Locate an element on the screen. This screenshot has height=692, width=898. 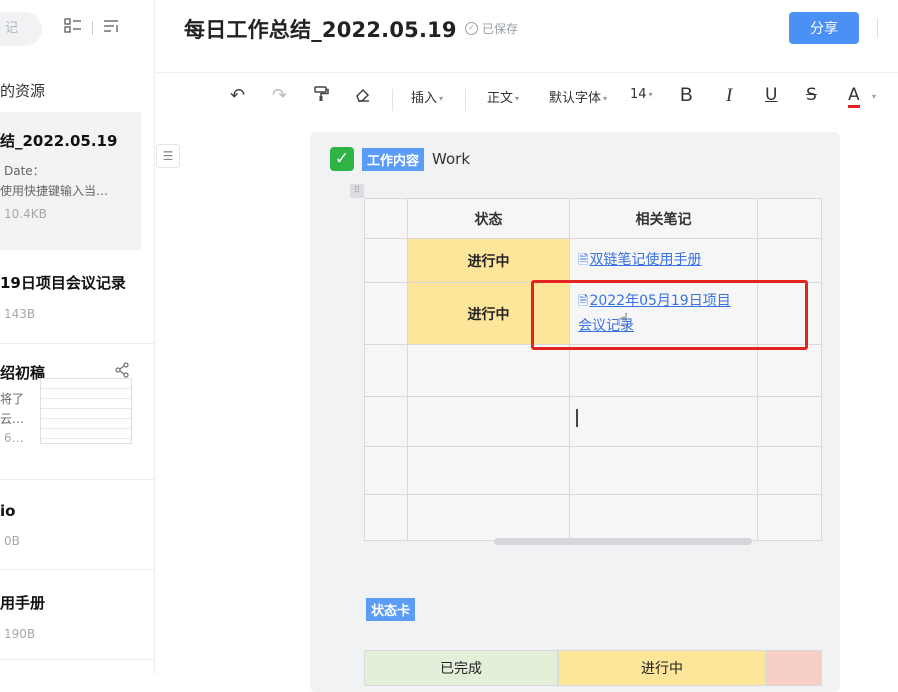
note-item-io: io 0B is located at coordinates (77, 531).